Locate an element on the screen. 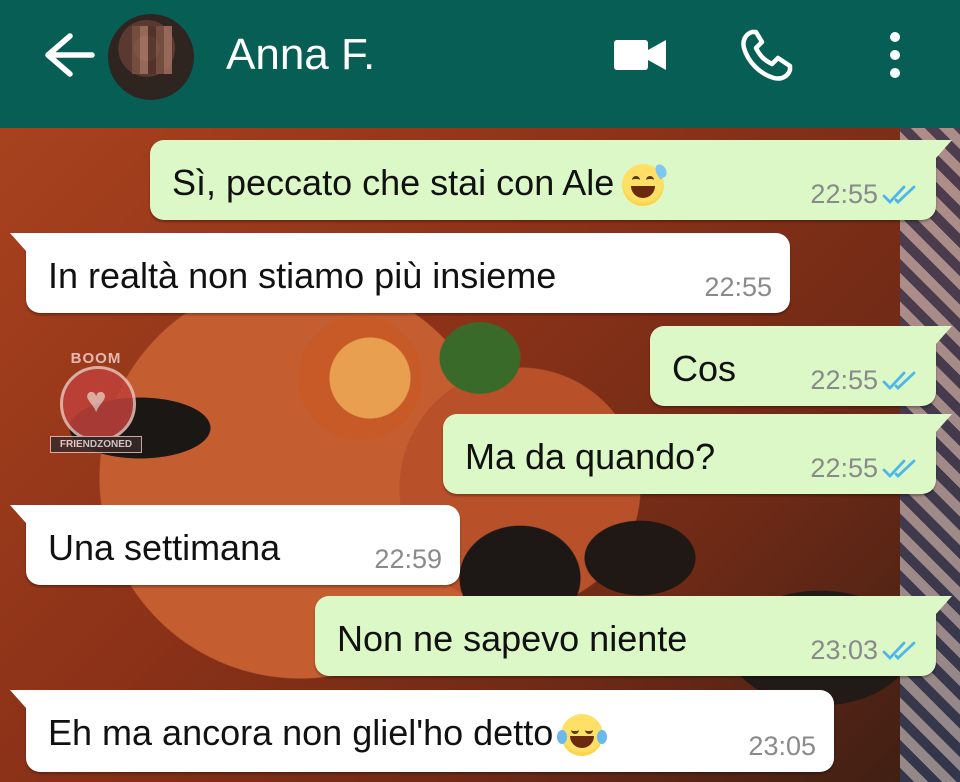 The image size is (960, 782). message-text: Sì, peccato che stai con Ale is located at coordinates (393, 182).